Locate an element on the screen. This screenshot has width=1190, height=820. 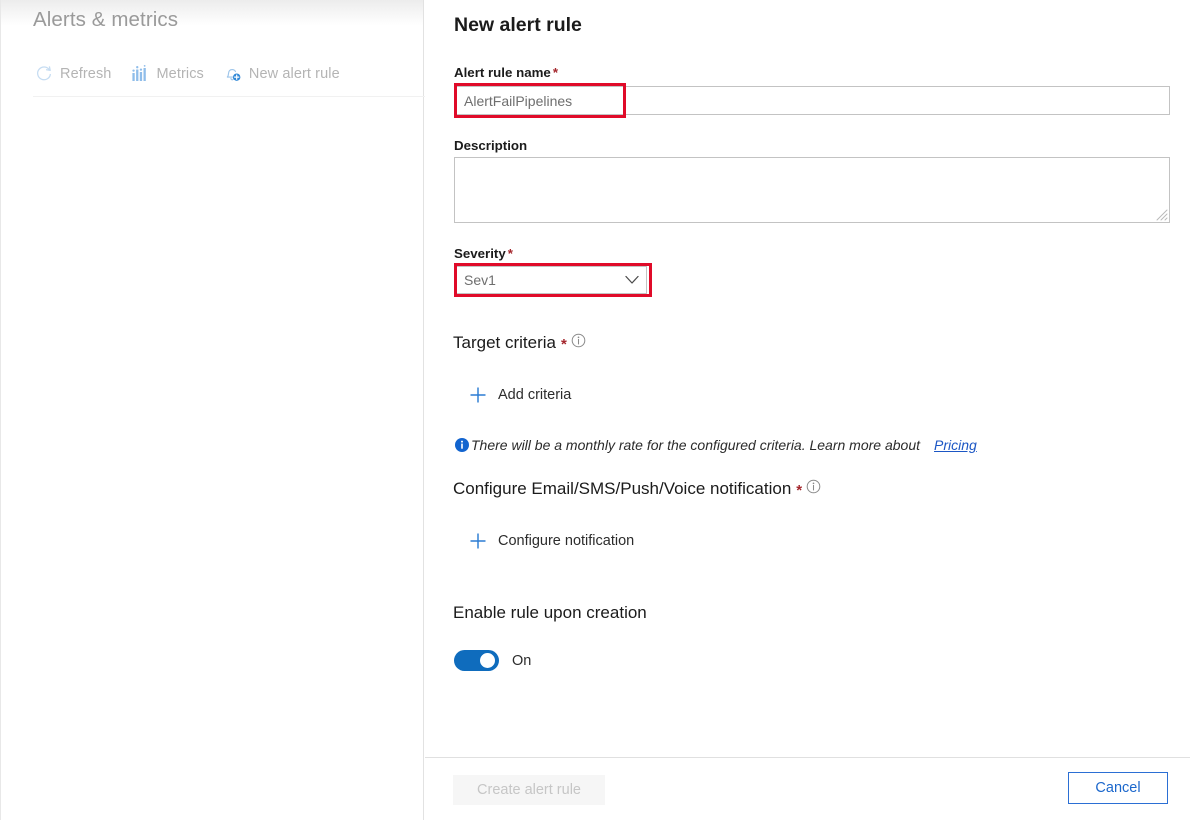
create-alert-rule-button: Create alert rule is located at coordinates (529, 790).